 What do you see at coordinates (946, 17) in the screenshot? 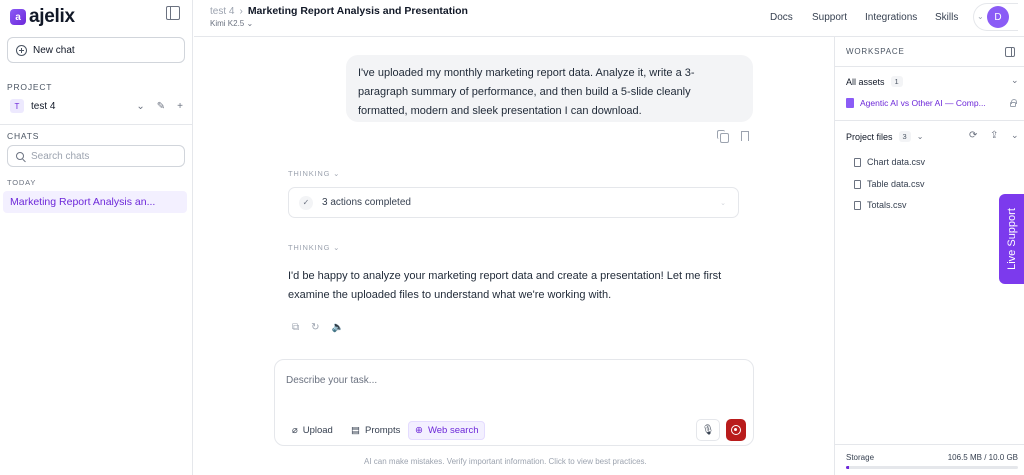
I see `nav-skills: Skills` at bounding box center [946, 17].